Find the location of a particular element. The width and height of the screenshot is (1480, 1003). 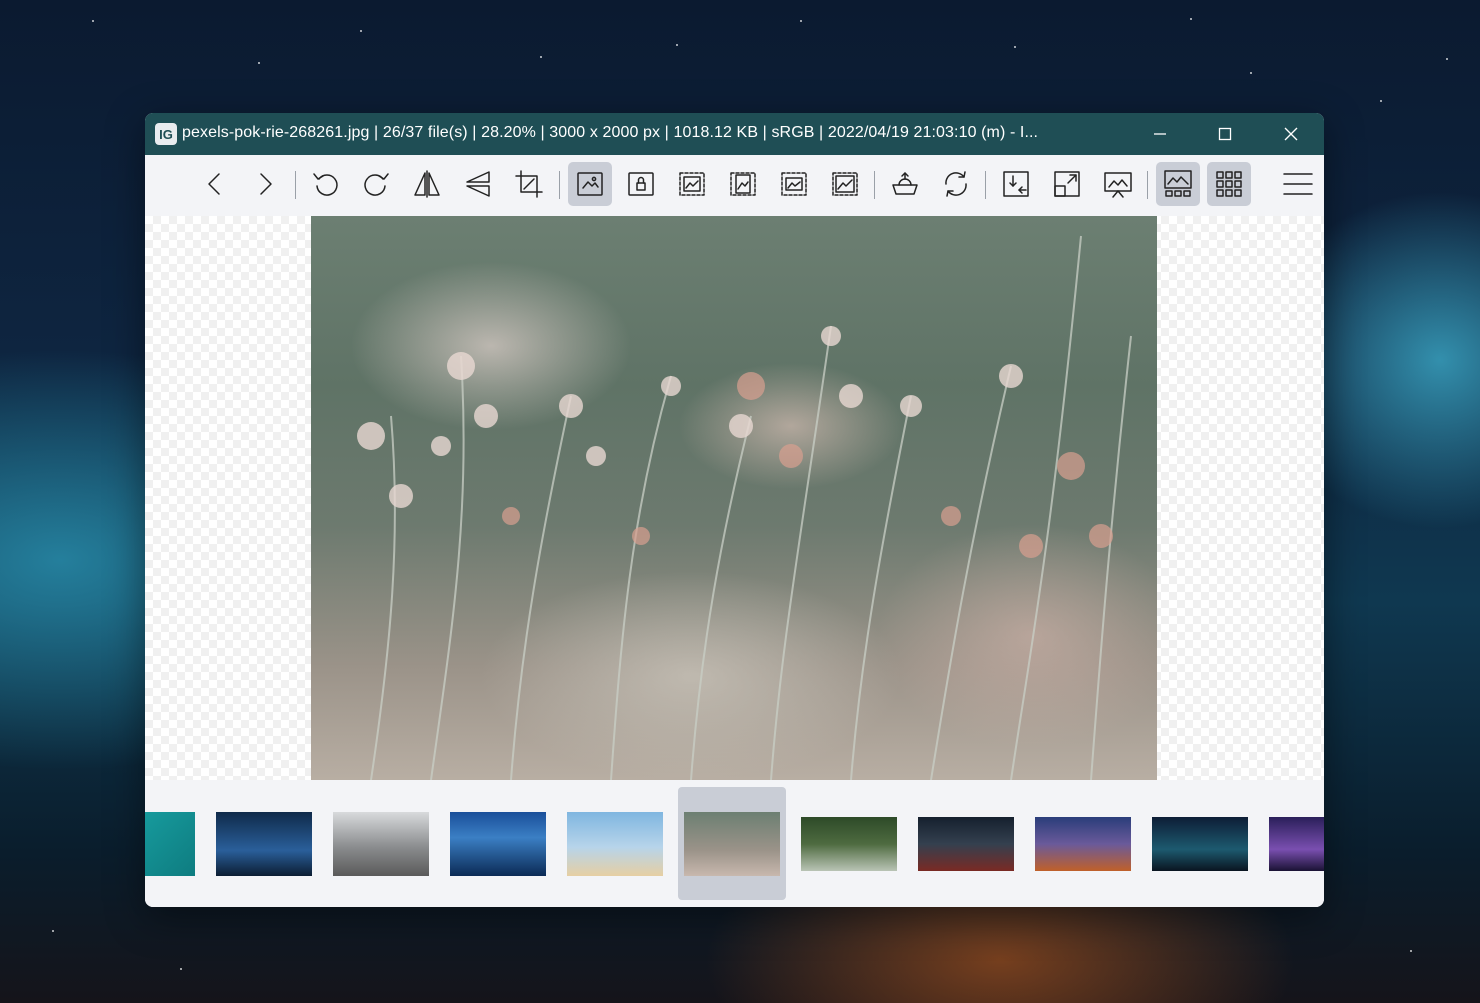

chevron-right-icon is located at coordinates (266, 184).